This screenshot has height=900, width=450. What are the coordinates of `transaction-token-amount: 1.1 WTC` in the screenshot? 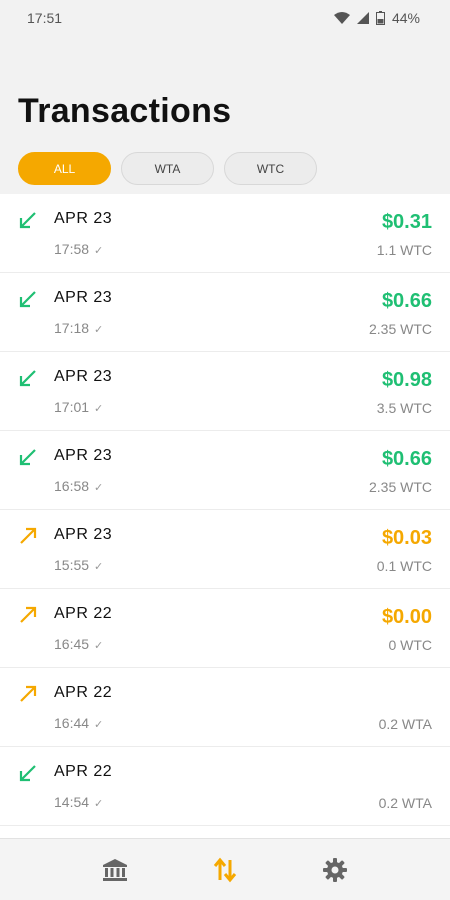 It's located at (404, 250).